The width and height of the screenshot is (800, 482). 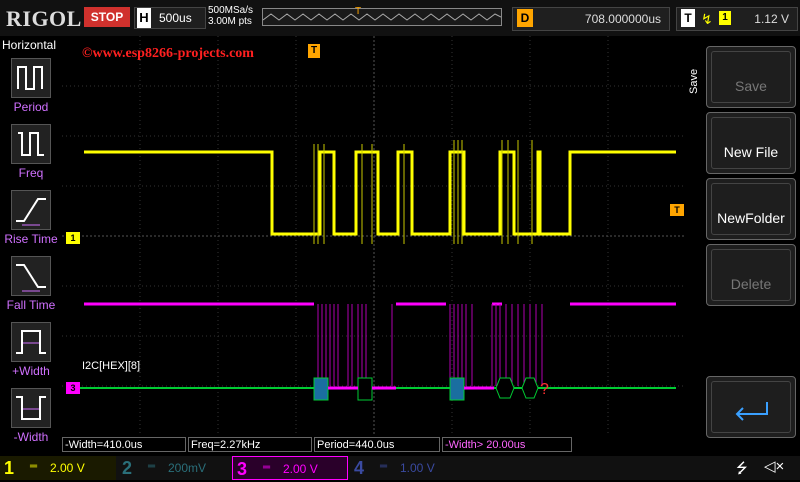 I want to click on channel-1-button: 1 ═ 2.00 V, so click(x=58, y=468).